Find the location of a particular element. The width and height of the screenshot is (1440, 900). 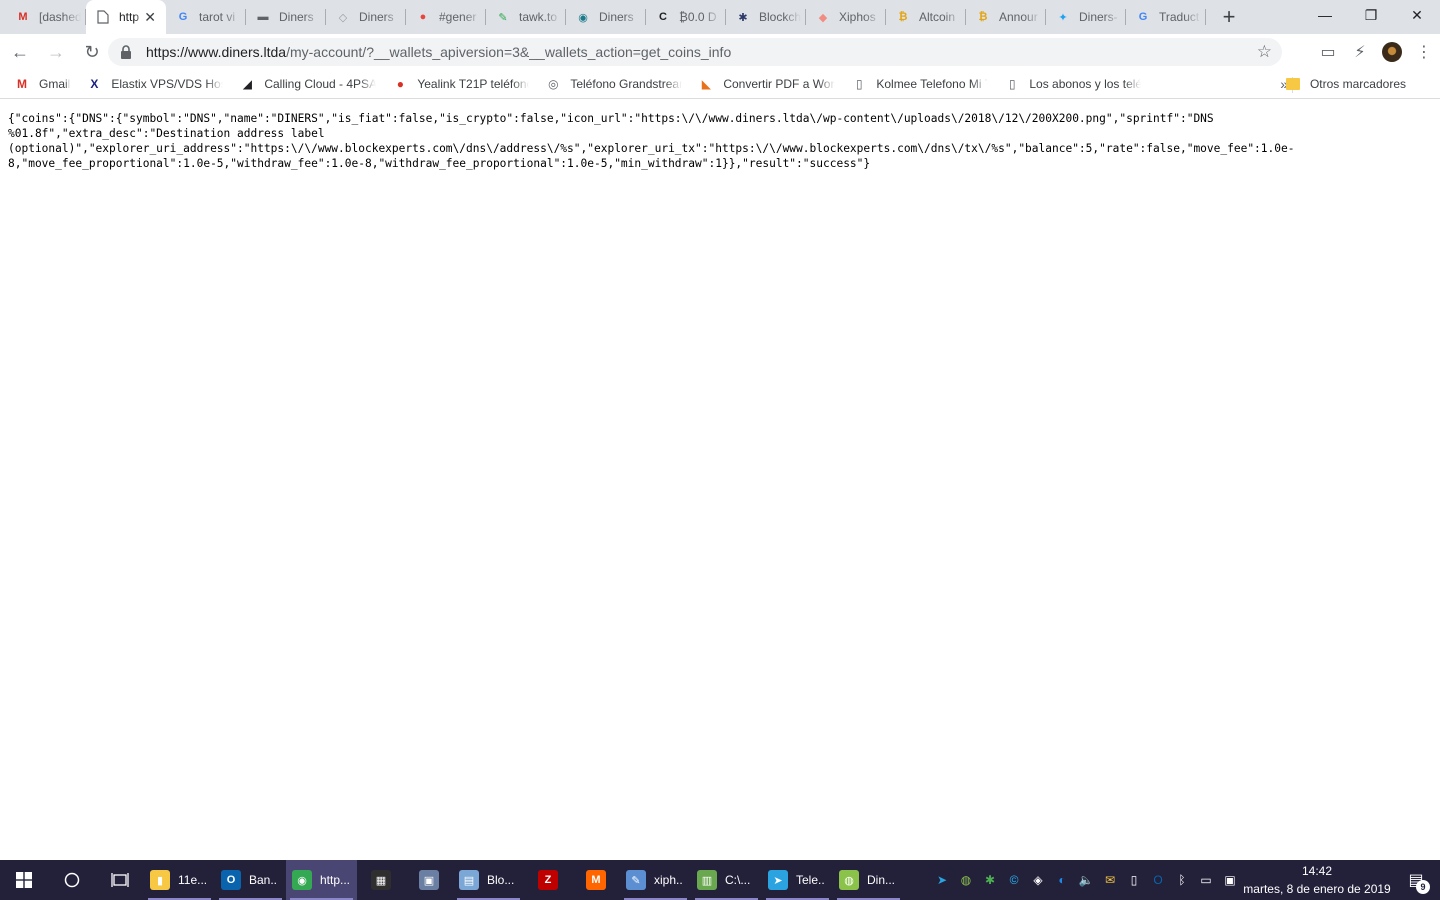

url-host: https://www.diners.ltda is located at coordinates (216, 52).